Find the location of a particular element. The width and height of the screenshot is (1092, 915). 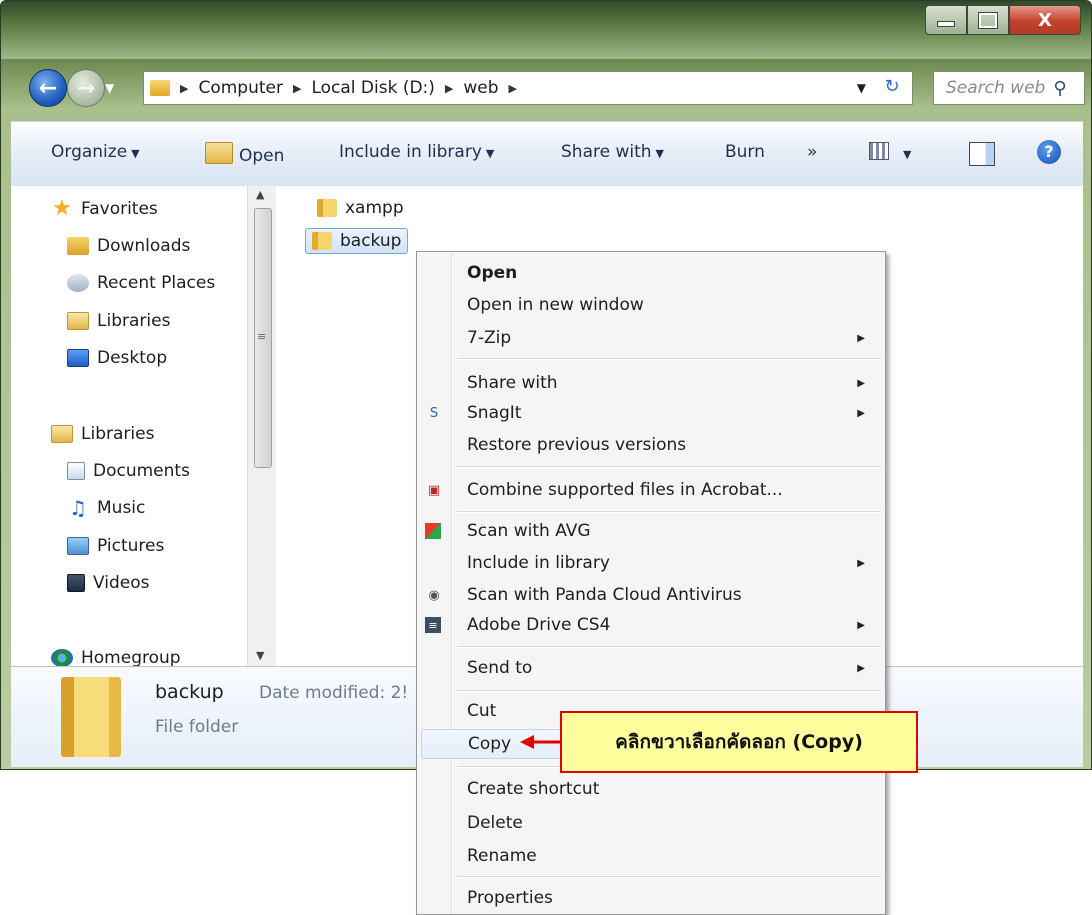

views-icon is located at coordinates (879, 151).